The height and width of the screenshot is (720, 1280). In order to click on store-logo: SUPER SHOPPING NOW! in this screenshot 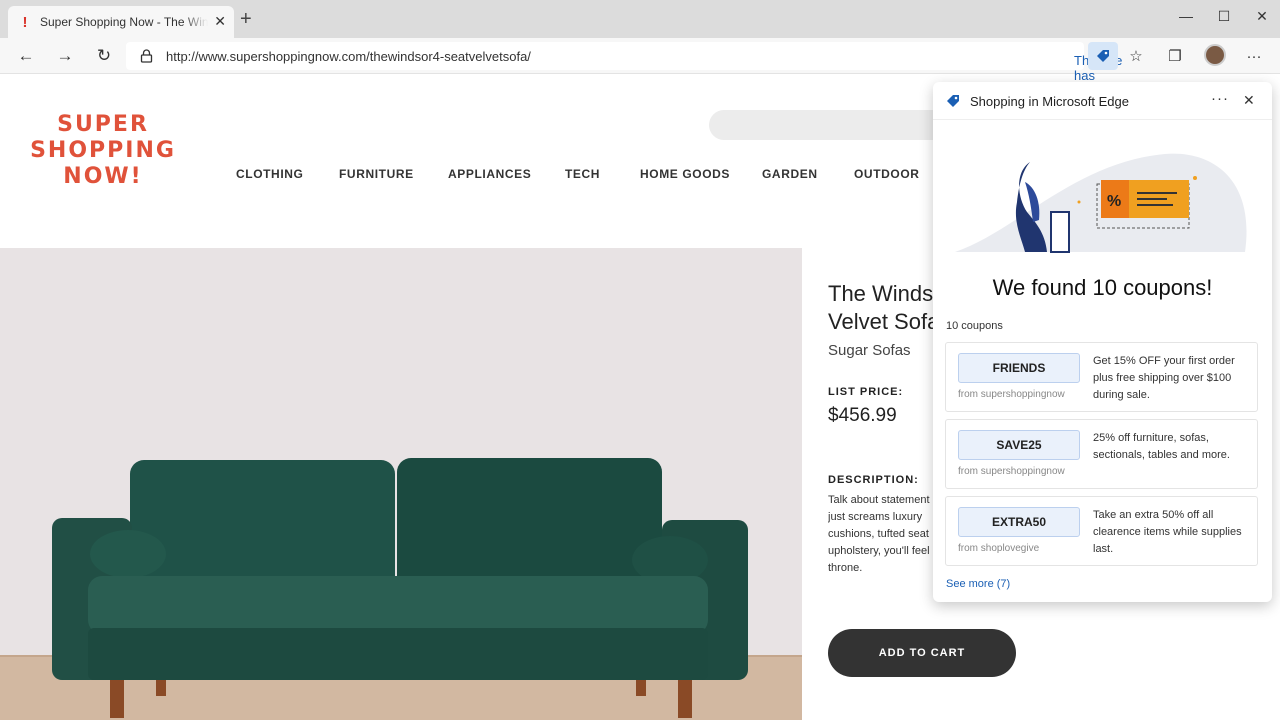, I will do `click(103, 151)`.